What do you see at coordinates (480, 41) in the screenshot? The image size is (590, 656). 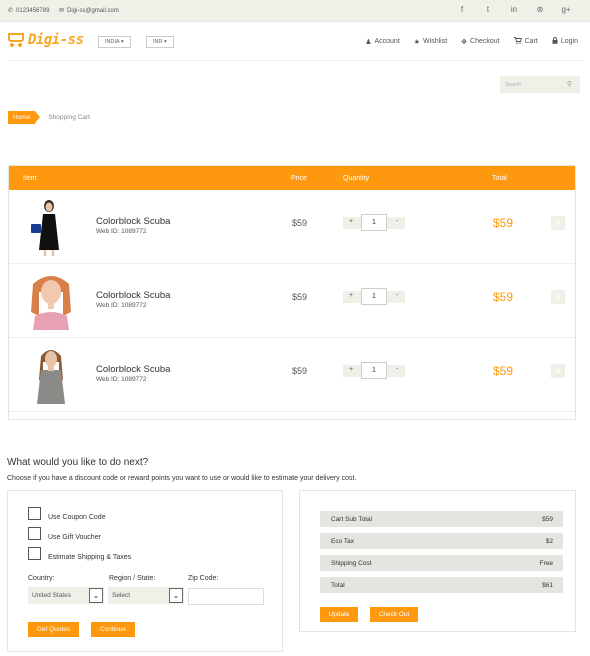 I see `nav-checkout: ✥ Checkout` at bounding box center [480, 41].